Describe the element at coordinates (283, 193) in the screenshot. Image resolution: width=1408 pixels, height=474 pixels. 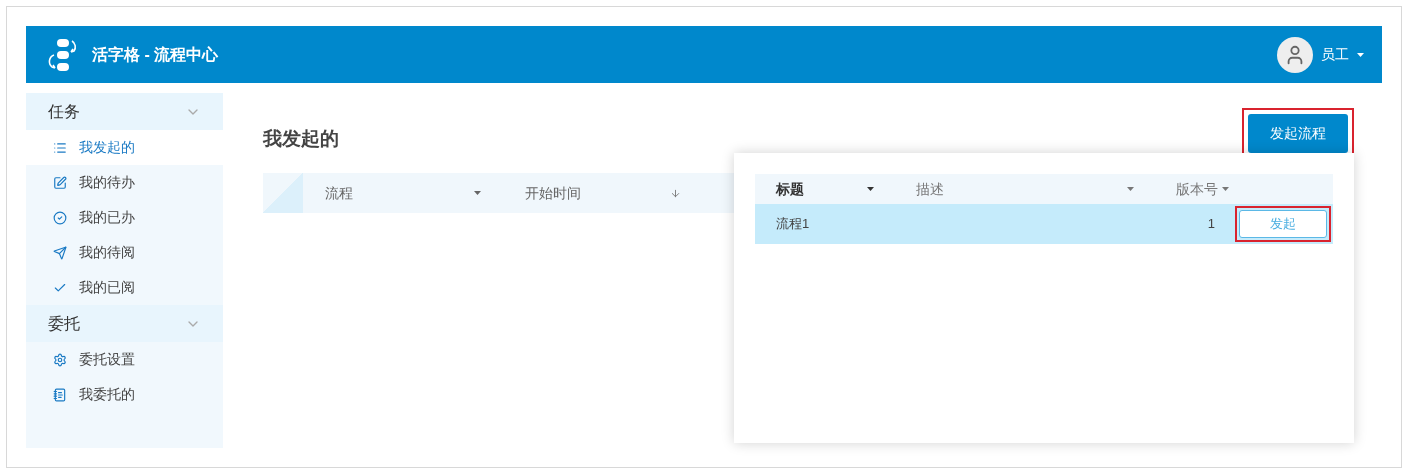
I see `select-all-cell` at that location.